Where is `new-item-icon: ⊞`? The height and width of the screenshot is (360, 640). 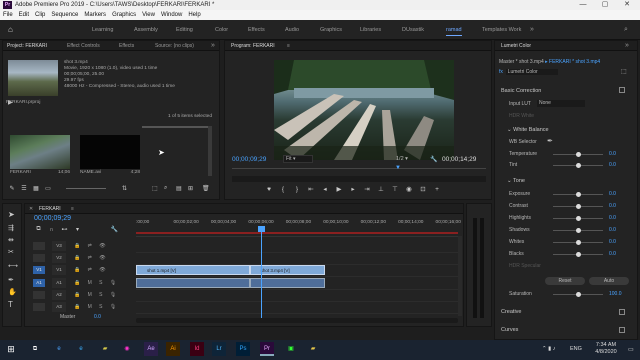 new-item-icon: ⊞ is located at coordinates (190, 188).